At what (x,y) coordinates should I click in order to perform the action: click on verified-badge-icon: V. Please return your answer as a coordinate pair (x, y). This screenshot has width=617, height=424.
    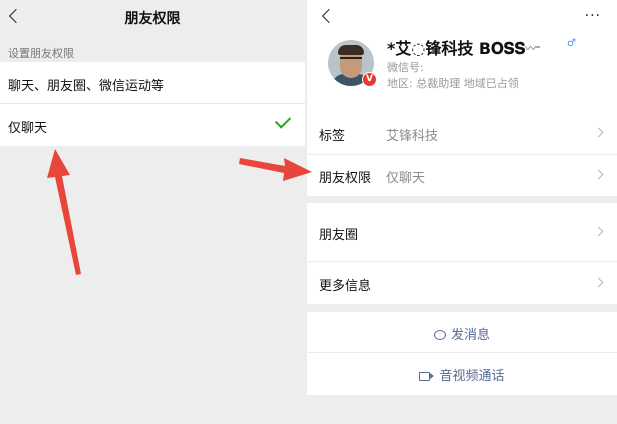
    Looking at the image, I should click on (369, 79).